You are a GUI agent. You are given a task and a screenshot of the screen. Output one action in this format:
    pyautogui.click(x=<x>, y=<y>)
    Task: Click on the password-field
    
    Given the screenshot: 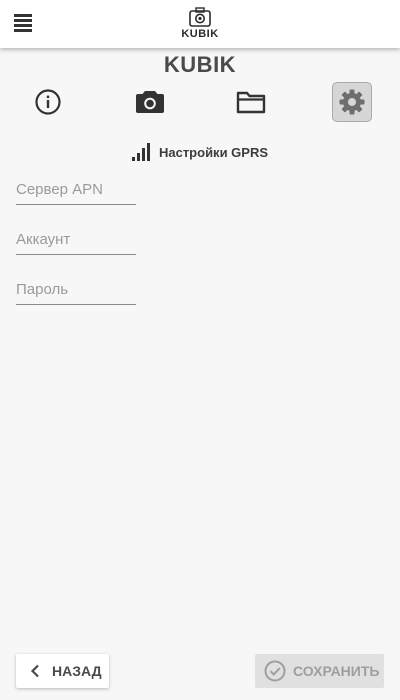 What is the action you would take?
    pyautogui.click(x=76, y=290)
    